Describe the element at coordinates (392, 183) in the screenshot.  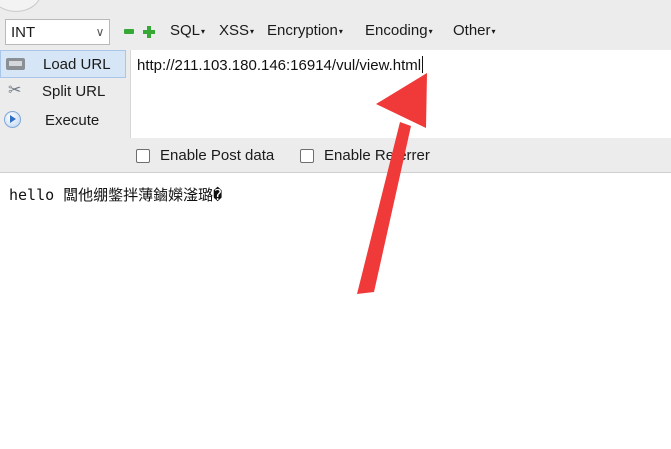
I see `annotation-arrow-icon` at that location.